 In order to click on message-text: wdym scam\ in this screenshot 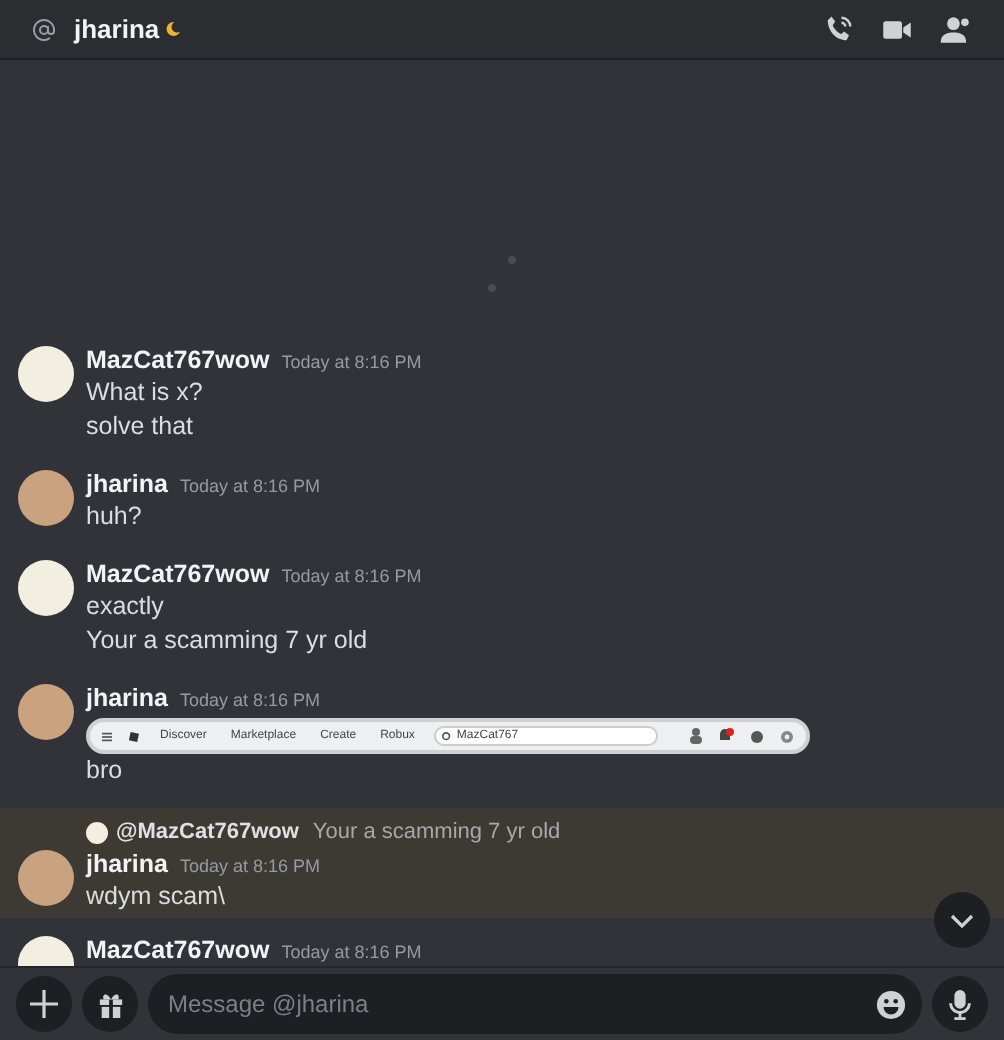, I will do `click(156, 897)`.